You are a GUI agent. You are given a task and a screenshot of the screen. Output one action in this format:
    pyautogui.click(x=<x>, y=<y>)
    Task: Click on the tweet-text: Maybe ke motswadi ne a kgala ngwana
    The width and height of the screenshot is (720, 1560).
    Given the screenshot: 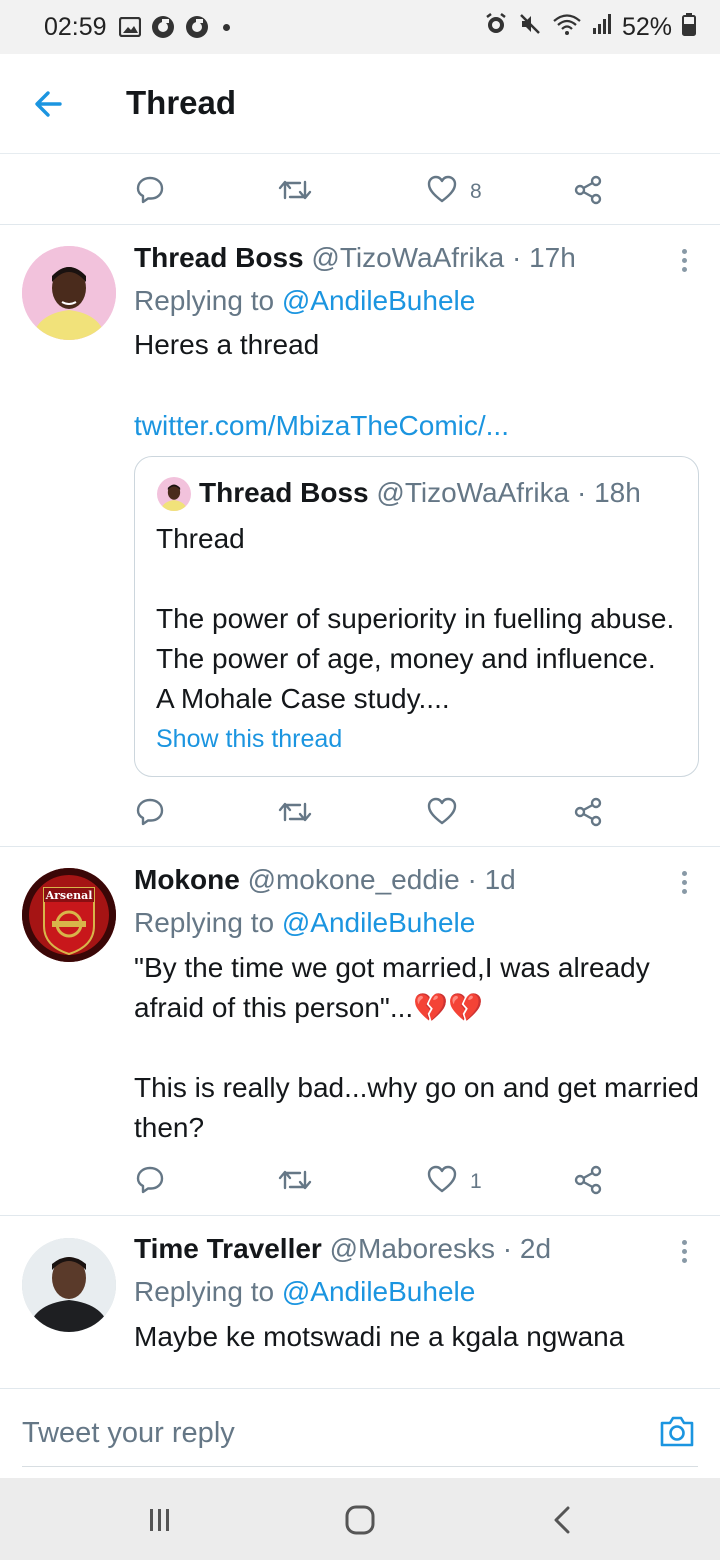 What is the action you would take?
    pyautogui.click(x=379, y=1336)
    